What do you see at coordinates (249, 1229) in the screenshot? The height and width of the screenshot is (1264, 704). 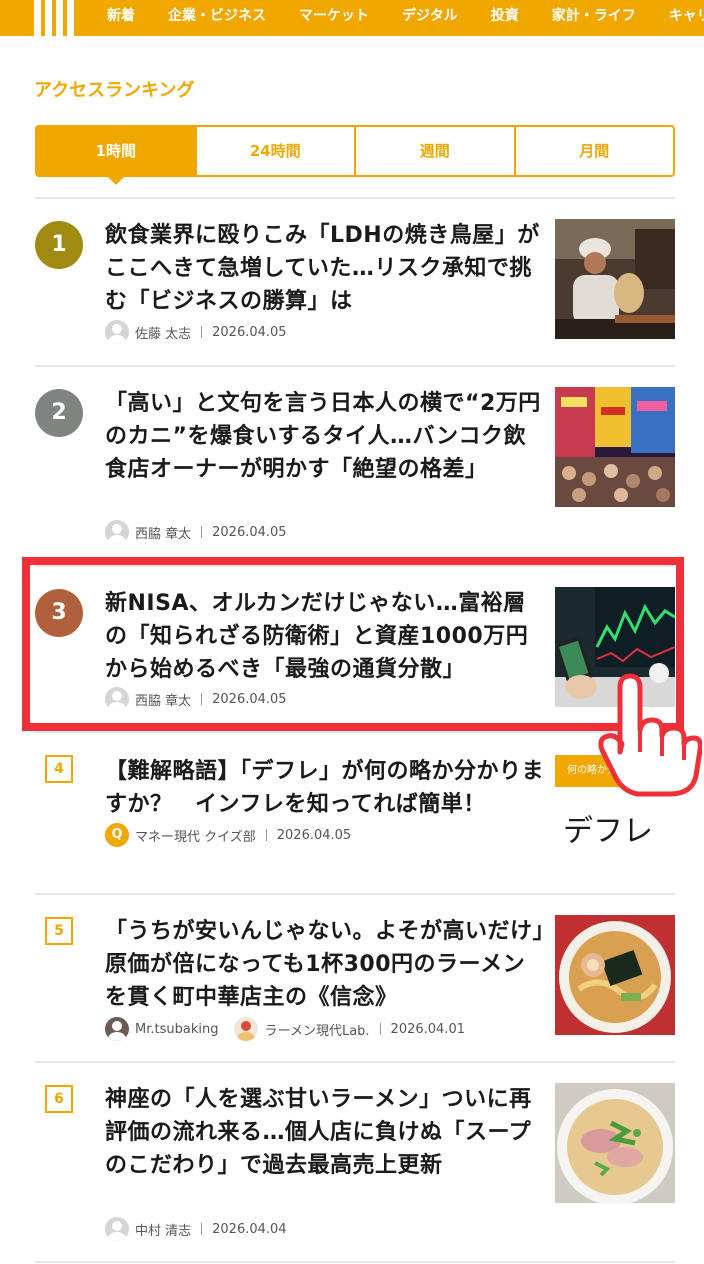 I see `article-date: 2026.04.04` at bounding box center [249, 1229].